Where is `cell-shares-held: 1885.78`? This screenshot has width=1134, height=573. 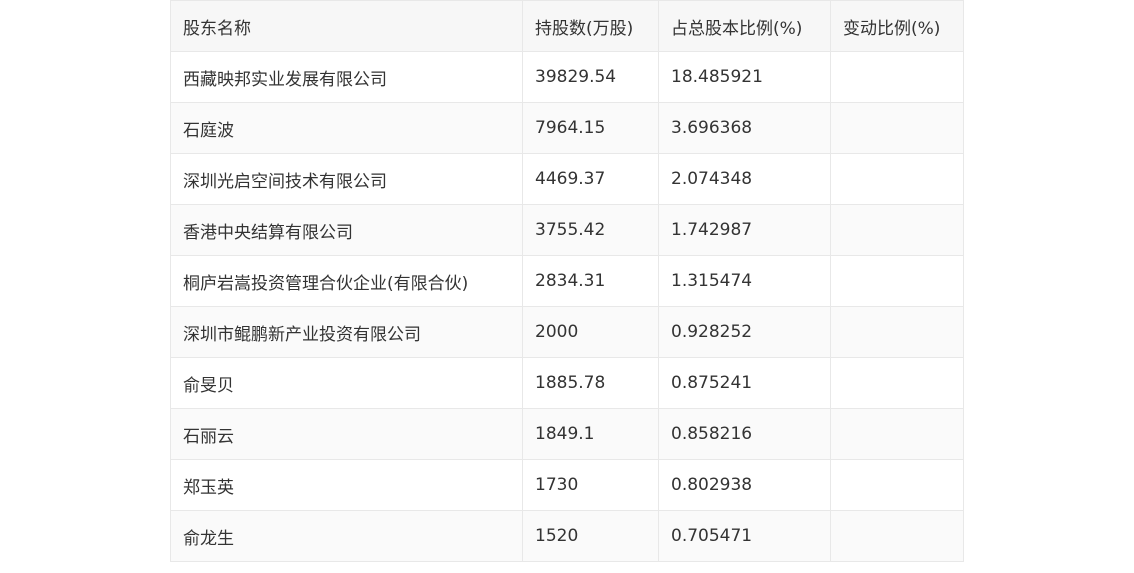 cell-shares-held: 1885.78 is located at coordinates (590, 383).